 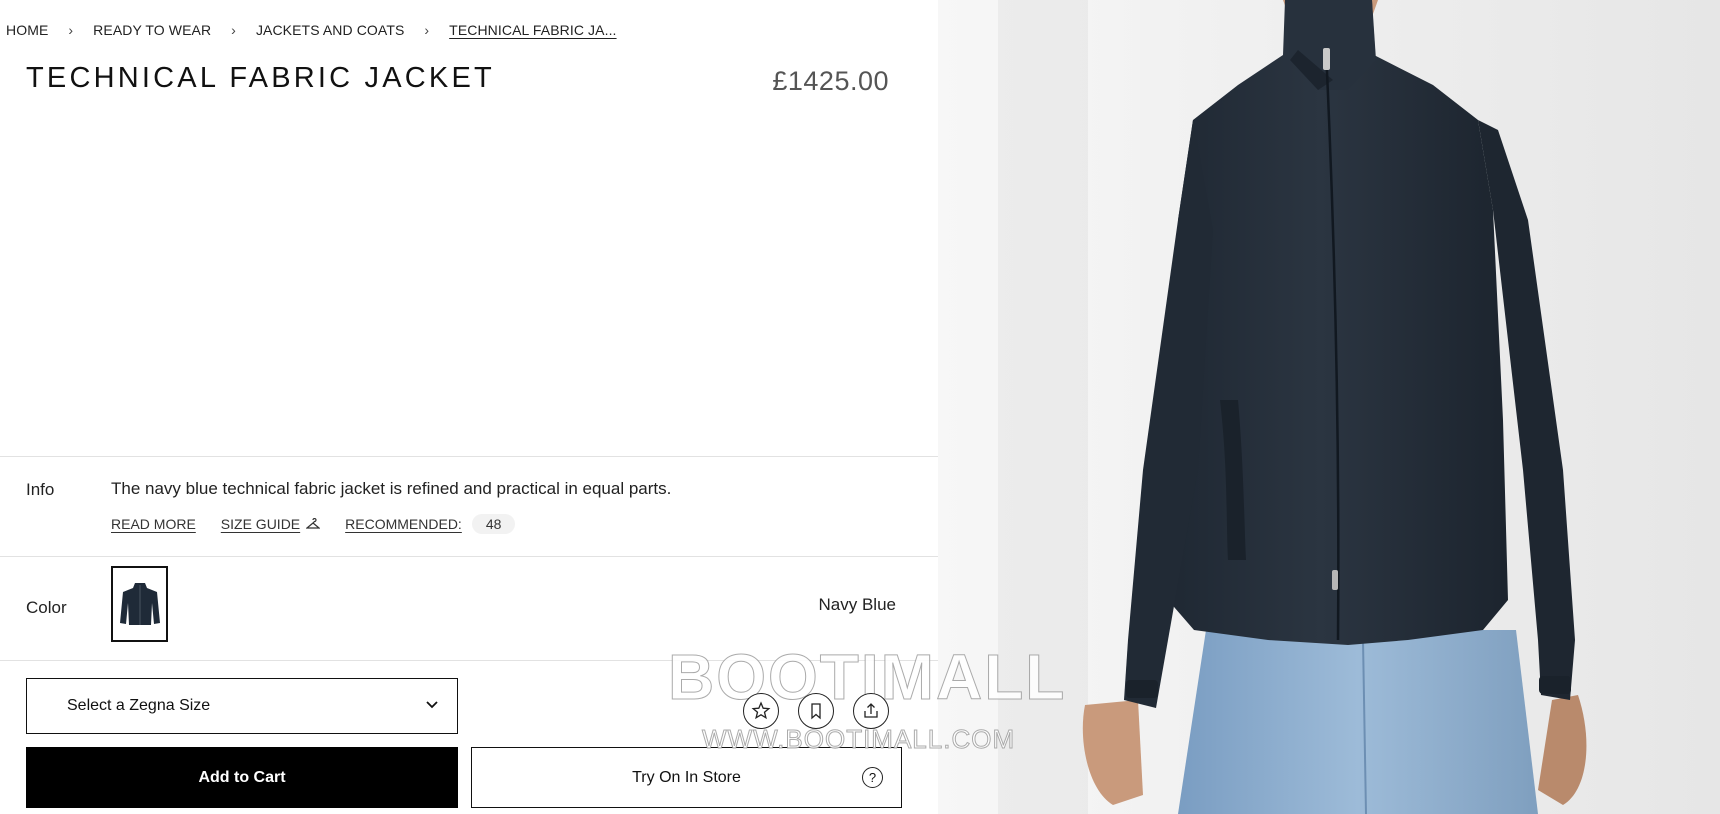 What do you see at coordinates (153, 524) in the screenshot?
I see `read-more-link: READ MORE` at bounding box center [153, 524].